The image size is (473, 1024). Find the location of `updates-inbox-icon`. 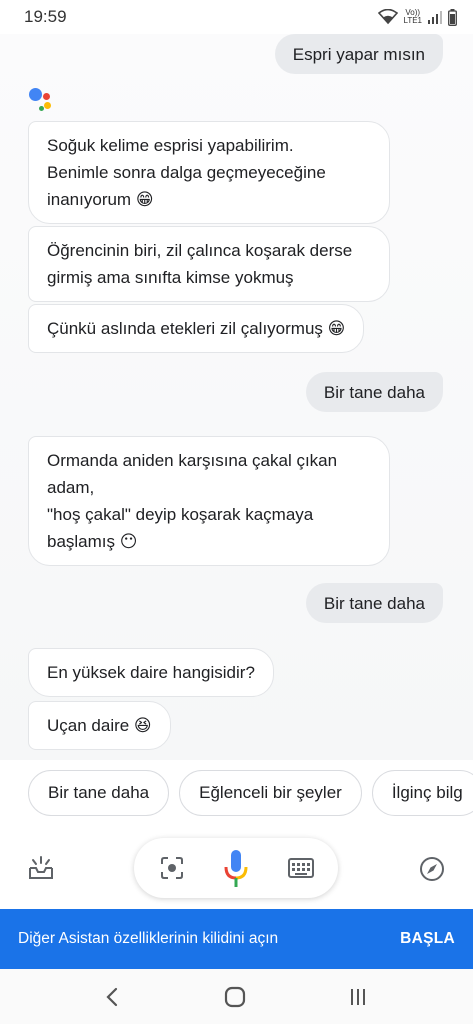

updates-inbox-icon is located at coordinates (41, 868).